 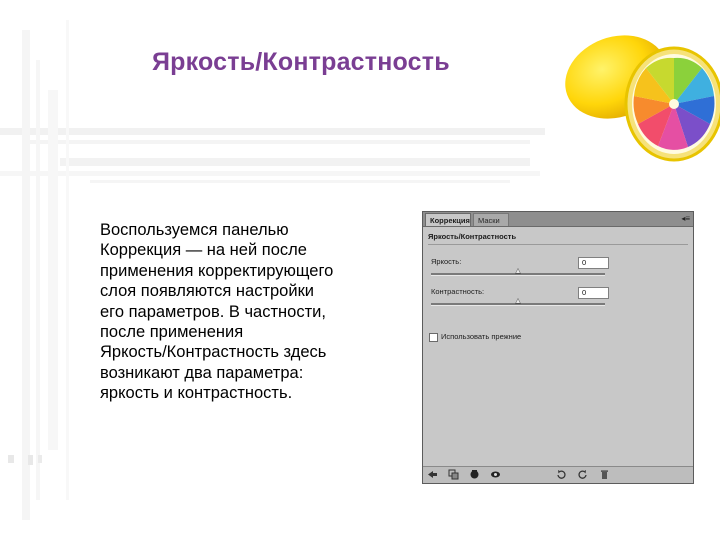 I want to click on contrast-input: 0, so click(x=593, y=293).